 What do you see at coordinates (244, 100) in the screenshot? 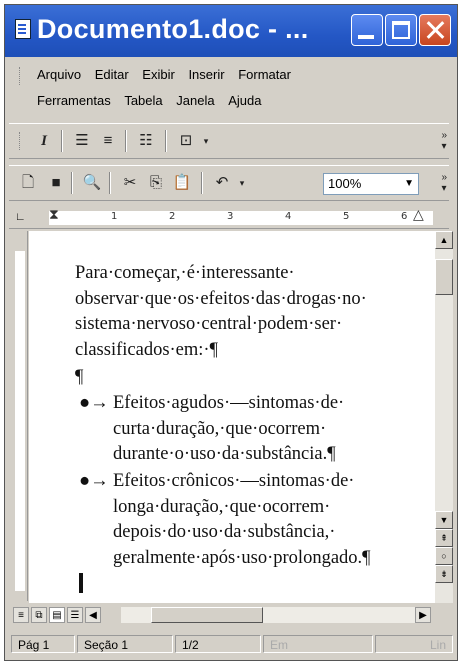
I see `menu-ajuda: Ajuda` at bounding box center [244, 100].